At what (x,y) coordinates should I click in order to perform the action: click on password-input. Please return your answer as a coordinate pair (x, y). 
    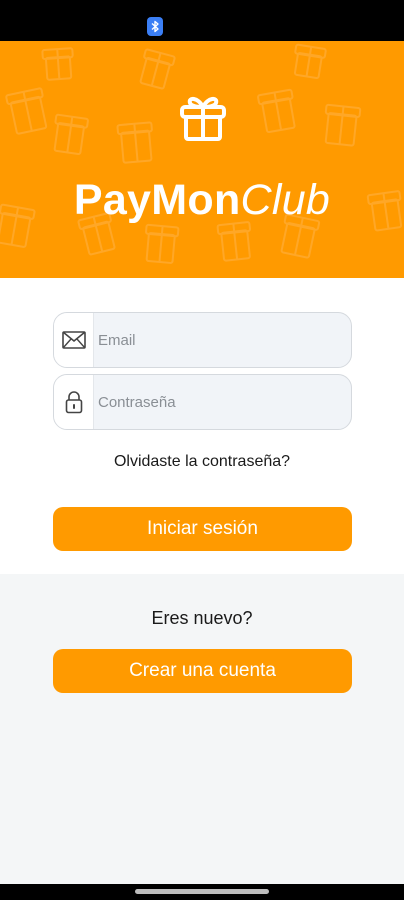
    Looking at the image, I should click on (223, 402).